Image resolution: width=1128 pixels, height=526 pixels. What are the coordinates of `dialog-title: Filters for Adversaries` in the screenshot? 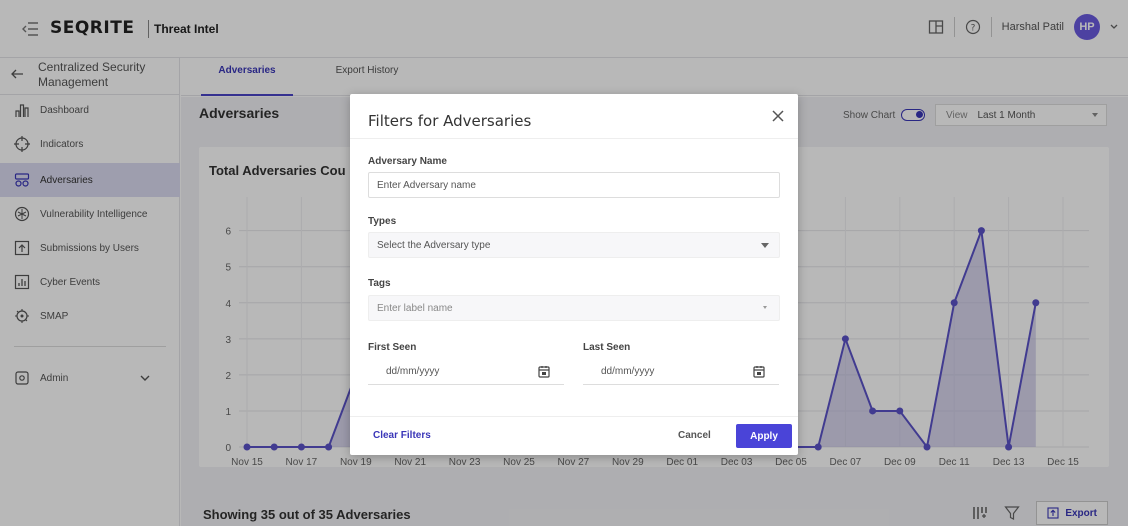 It's located at (450, 121).